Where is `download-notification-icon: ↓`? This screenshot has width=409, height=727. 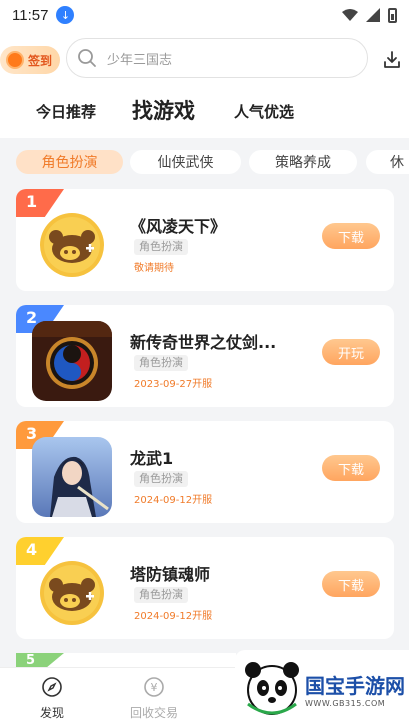
download-notification-icon: ↓ is located at coordinates (65, 15).